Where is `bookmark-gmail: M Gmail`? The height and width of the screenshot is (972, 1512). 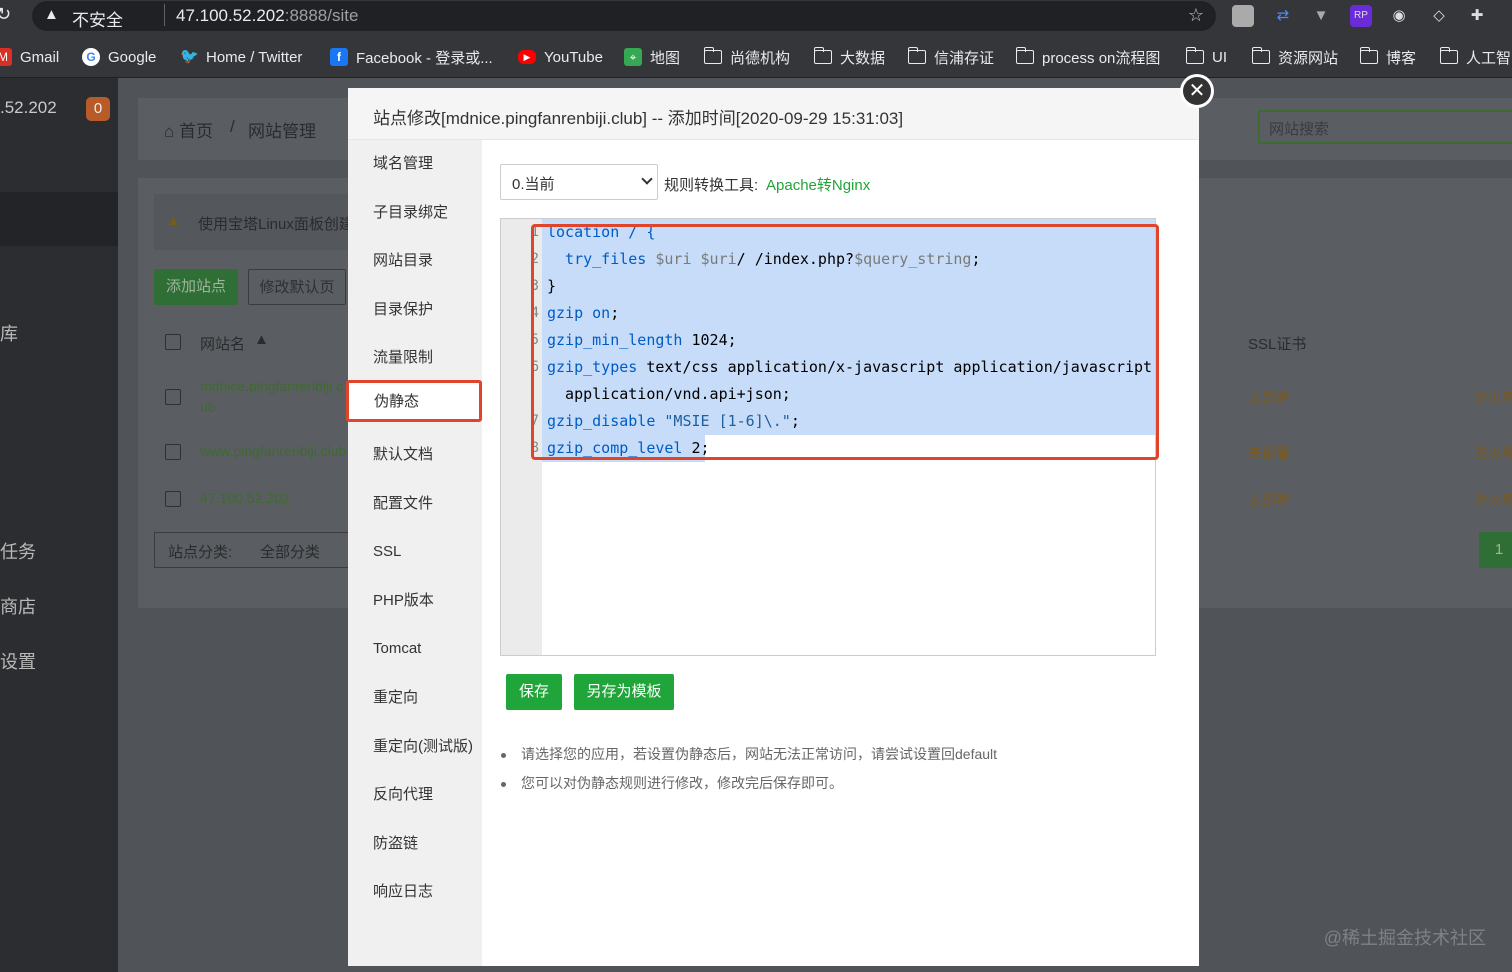 bookmark-gmail: M Gmail is located at coordinates (29, 57).